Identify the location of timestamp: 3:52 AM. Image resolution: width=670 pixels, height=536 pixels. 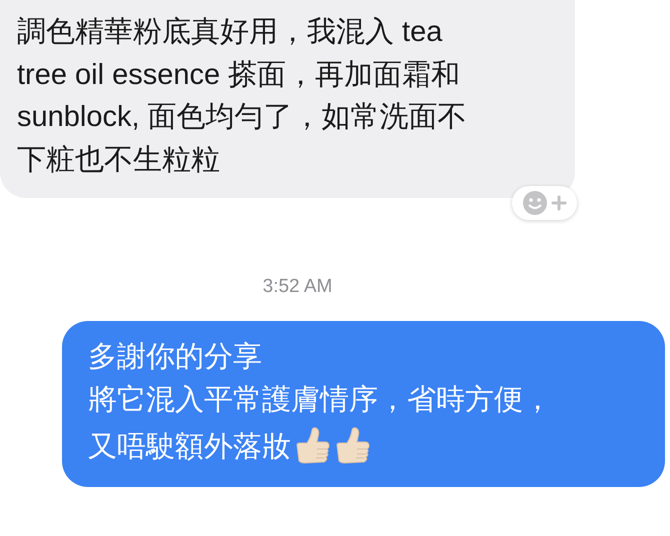
(298, 287).